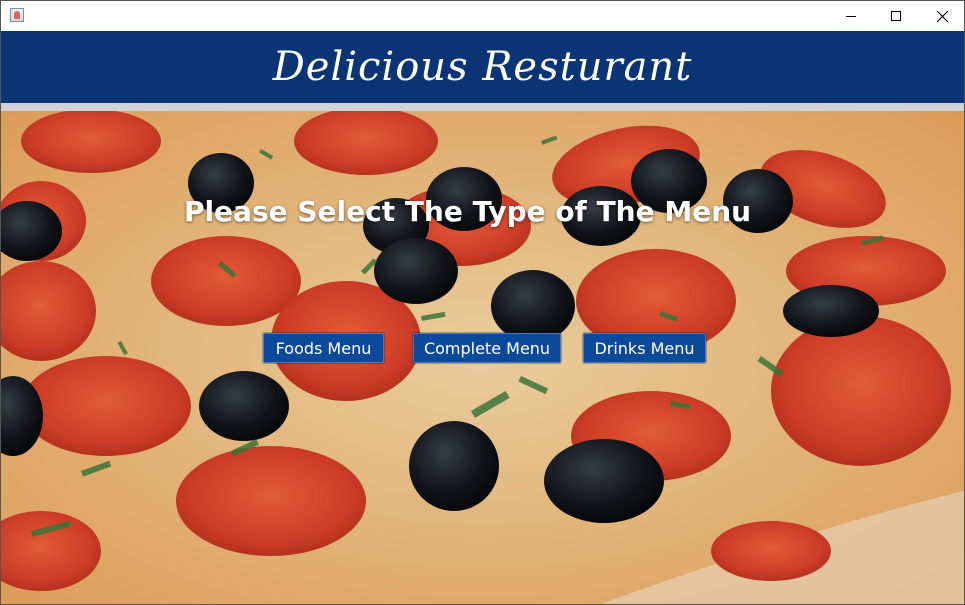 This screenshot has width=965, height=605. I want to click on java-cup-icon, so click(17, 15).